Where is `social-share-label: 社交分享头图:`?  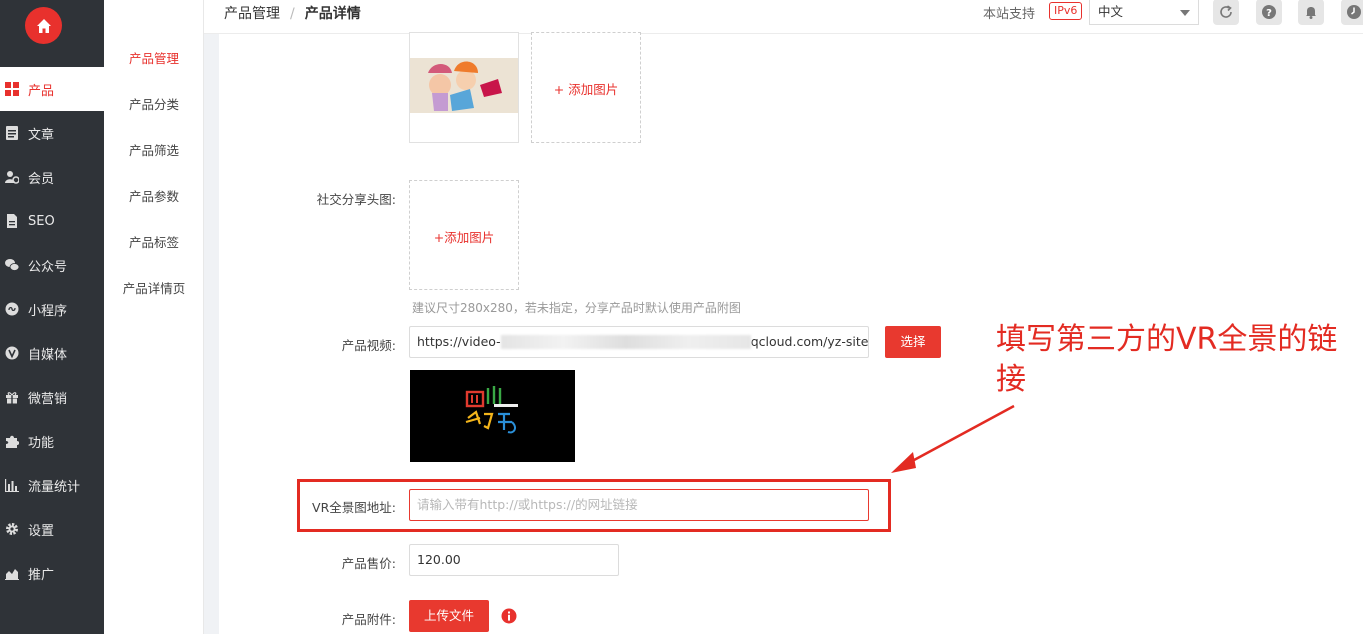 social-share-label: 社交分享头图: is located at coordinates (356, 199).